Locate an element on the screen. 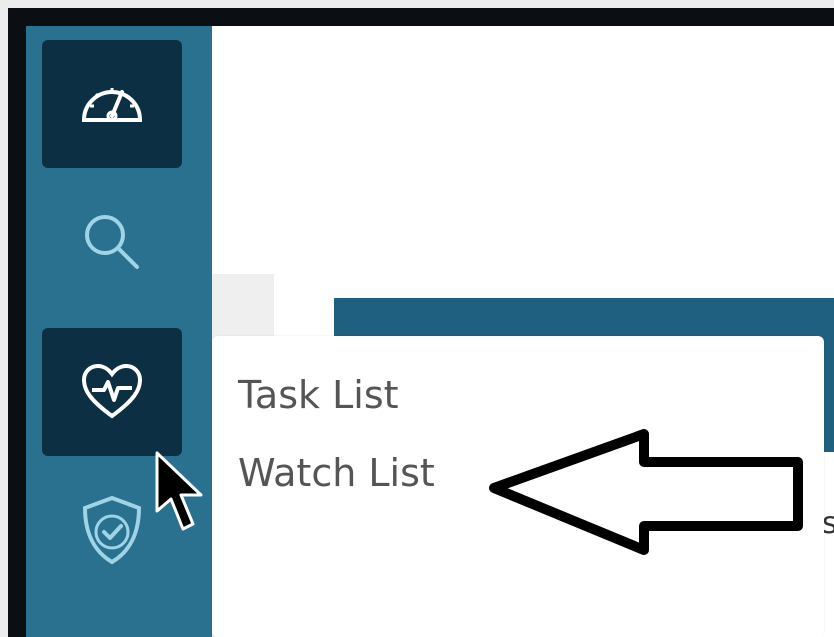 Image resolution: width=834 pixels, height=637 pixels. menu-item-watch-list: Watch List is located at coordinates (336, 473).